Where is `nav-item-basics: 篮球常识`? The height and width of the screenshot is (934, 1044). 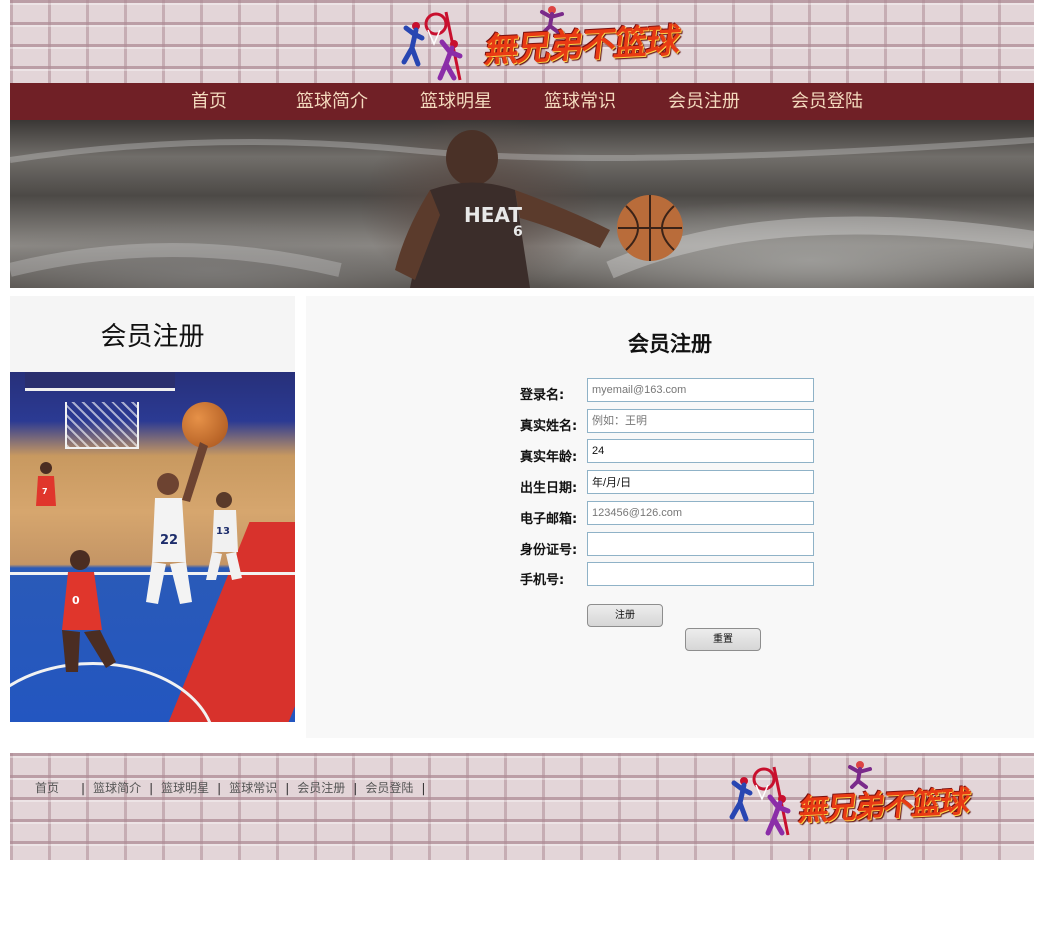 nav-item-basics: 篮球常识 is located at coordinates (580, 101).